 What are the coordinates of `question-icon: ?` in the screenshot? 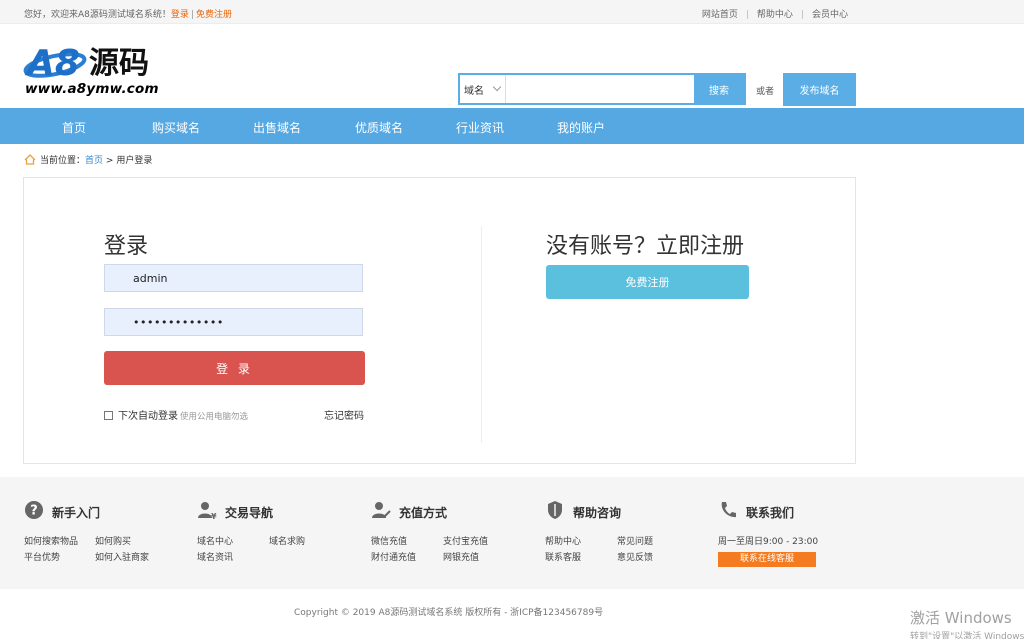 It's located at (34, 510).